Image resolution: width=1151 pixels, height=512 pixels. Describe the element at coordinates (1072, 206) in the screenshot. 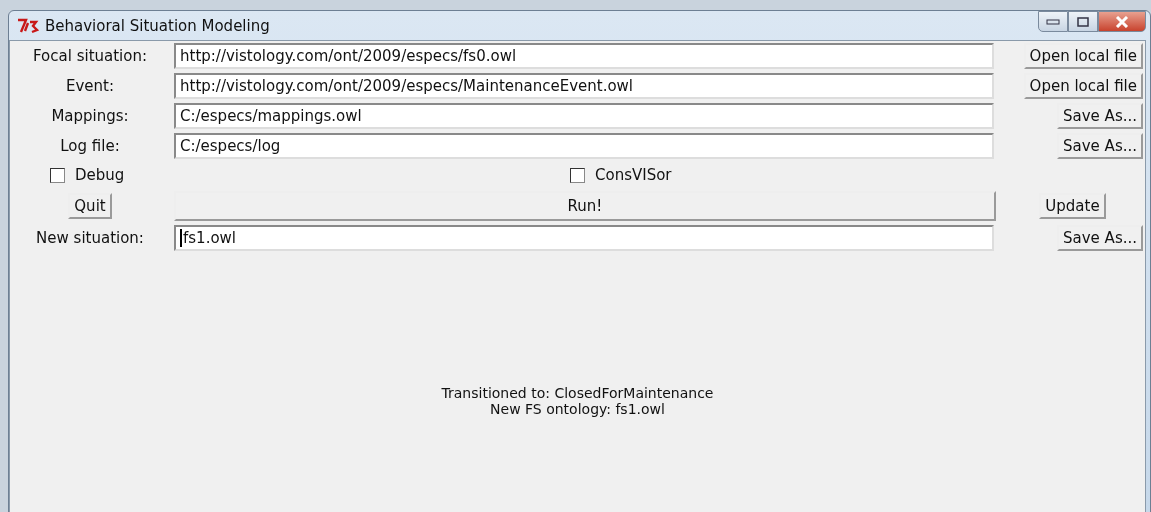

I see `update-button: Update` at that location.